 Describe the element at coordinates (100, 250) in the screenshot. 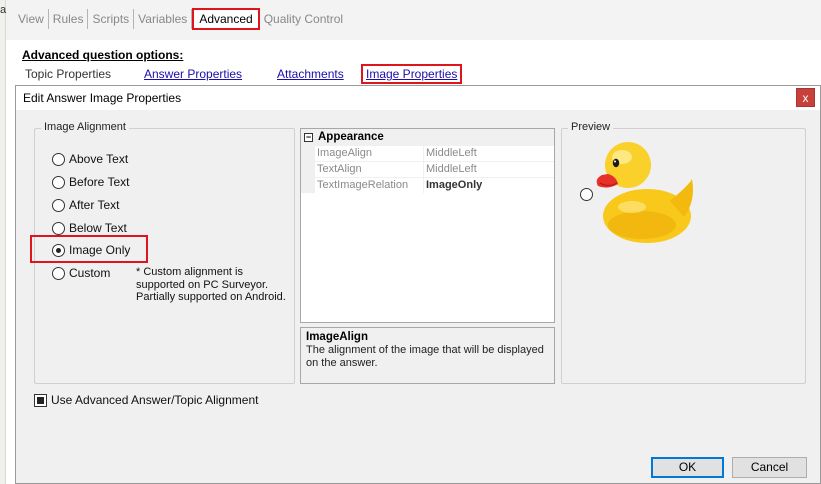

I see `radio-label: Image Only` at that location.